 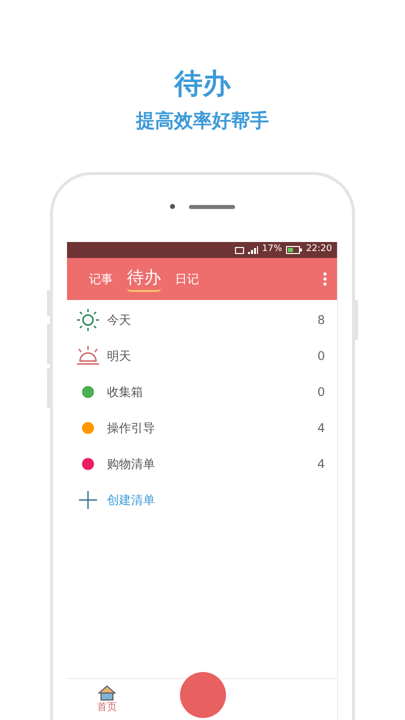 What do you see at coordinates (202, 121) in the screenshot?
I see `page-subtitle: 提高效率好帮手` at bounding box center [202, 121].